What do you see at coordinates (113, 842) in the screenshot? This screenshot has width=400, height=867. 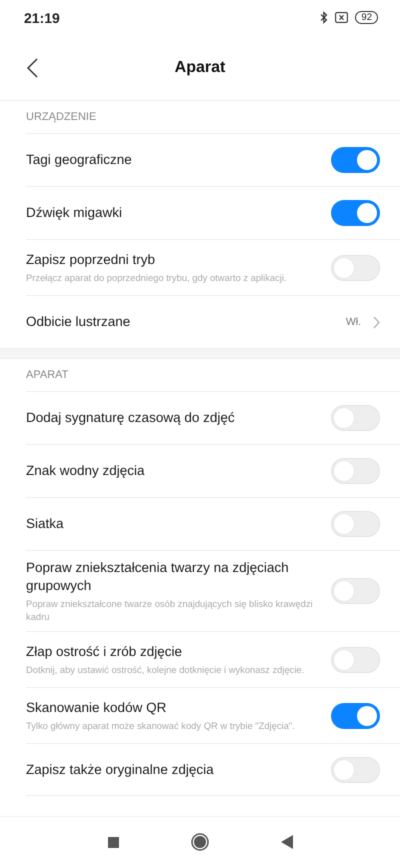 I see `recent-apps-icon` at bounding box center [113, 842].